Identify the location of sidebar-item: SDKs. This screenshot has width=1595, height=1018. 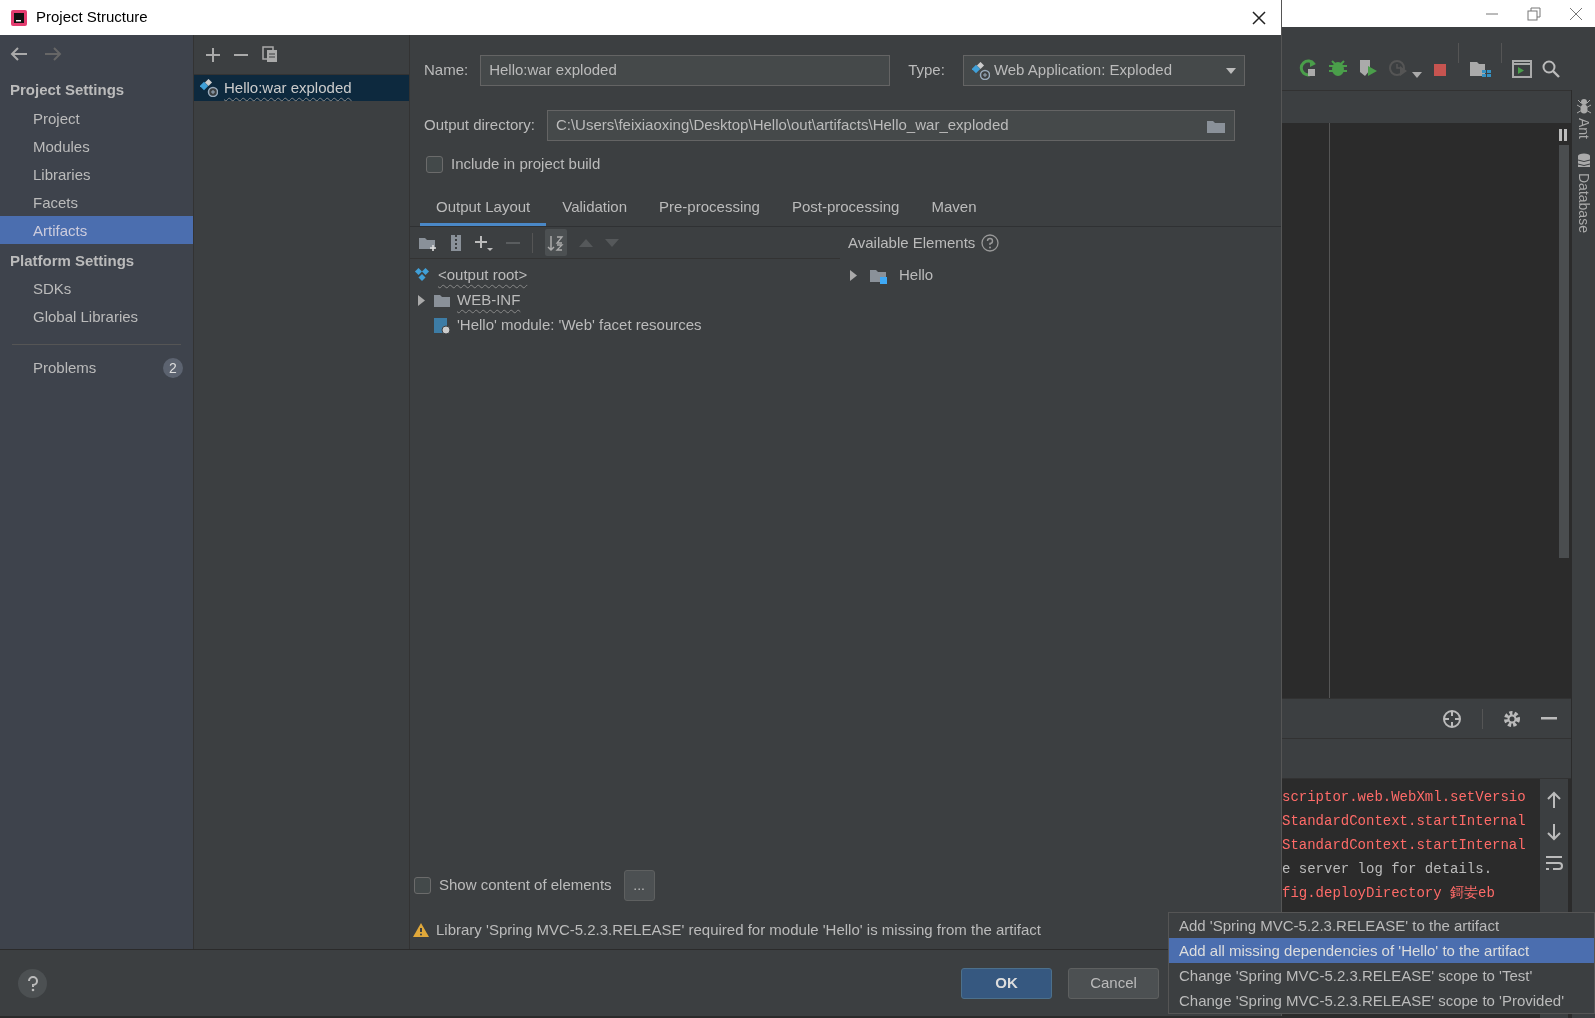
(96, 288).